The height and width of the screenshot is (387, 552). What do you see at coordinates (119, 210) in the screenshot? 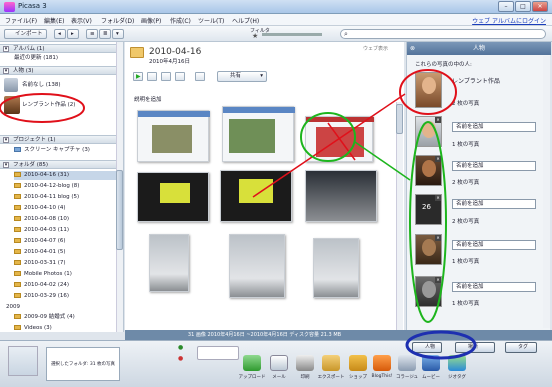
I see `library-scrollbar-thumb` at bounding box center [119, 210].